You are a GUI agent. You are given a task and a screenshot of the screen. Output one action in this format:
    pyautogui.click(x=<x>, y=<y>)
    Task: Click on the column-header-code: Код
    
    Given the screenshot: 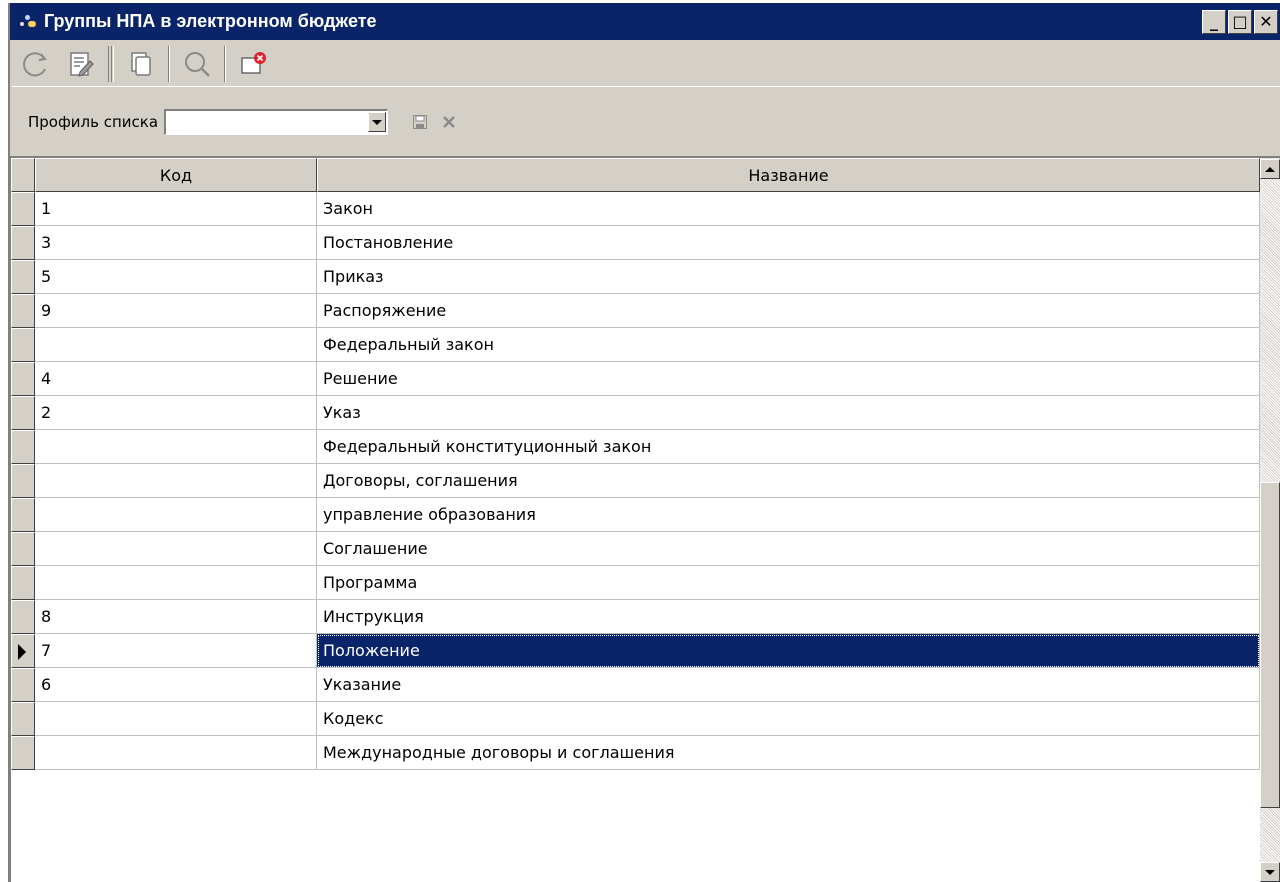 What is the action you would take?
    pyautogui.click(x=176, y=175)
    